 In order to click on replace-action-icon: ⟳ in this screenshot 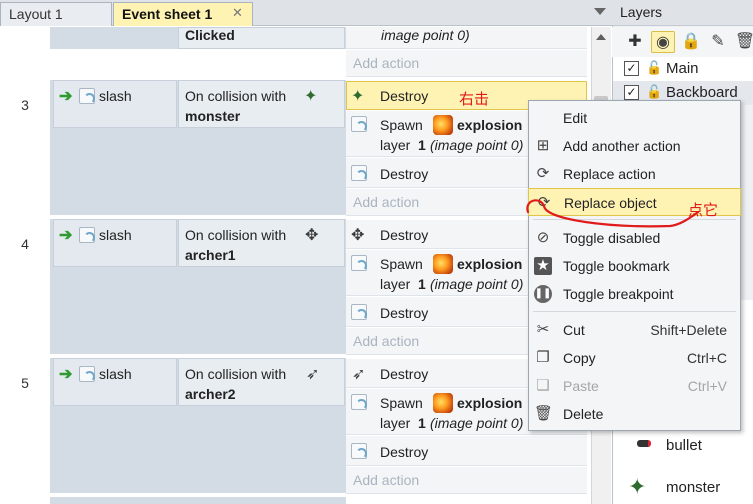, I will do `click(543, 173)`.